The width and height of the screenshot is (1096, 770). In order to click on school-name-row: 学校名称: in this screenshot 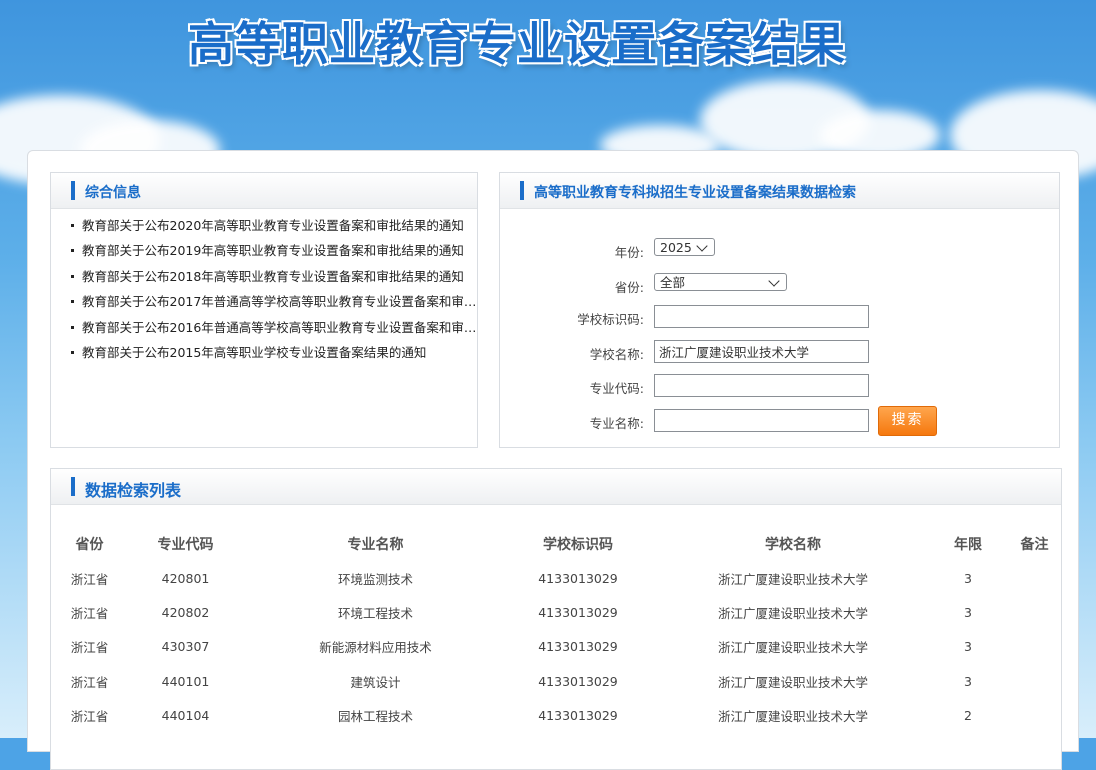, I will do `click(780, 352)`.